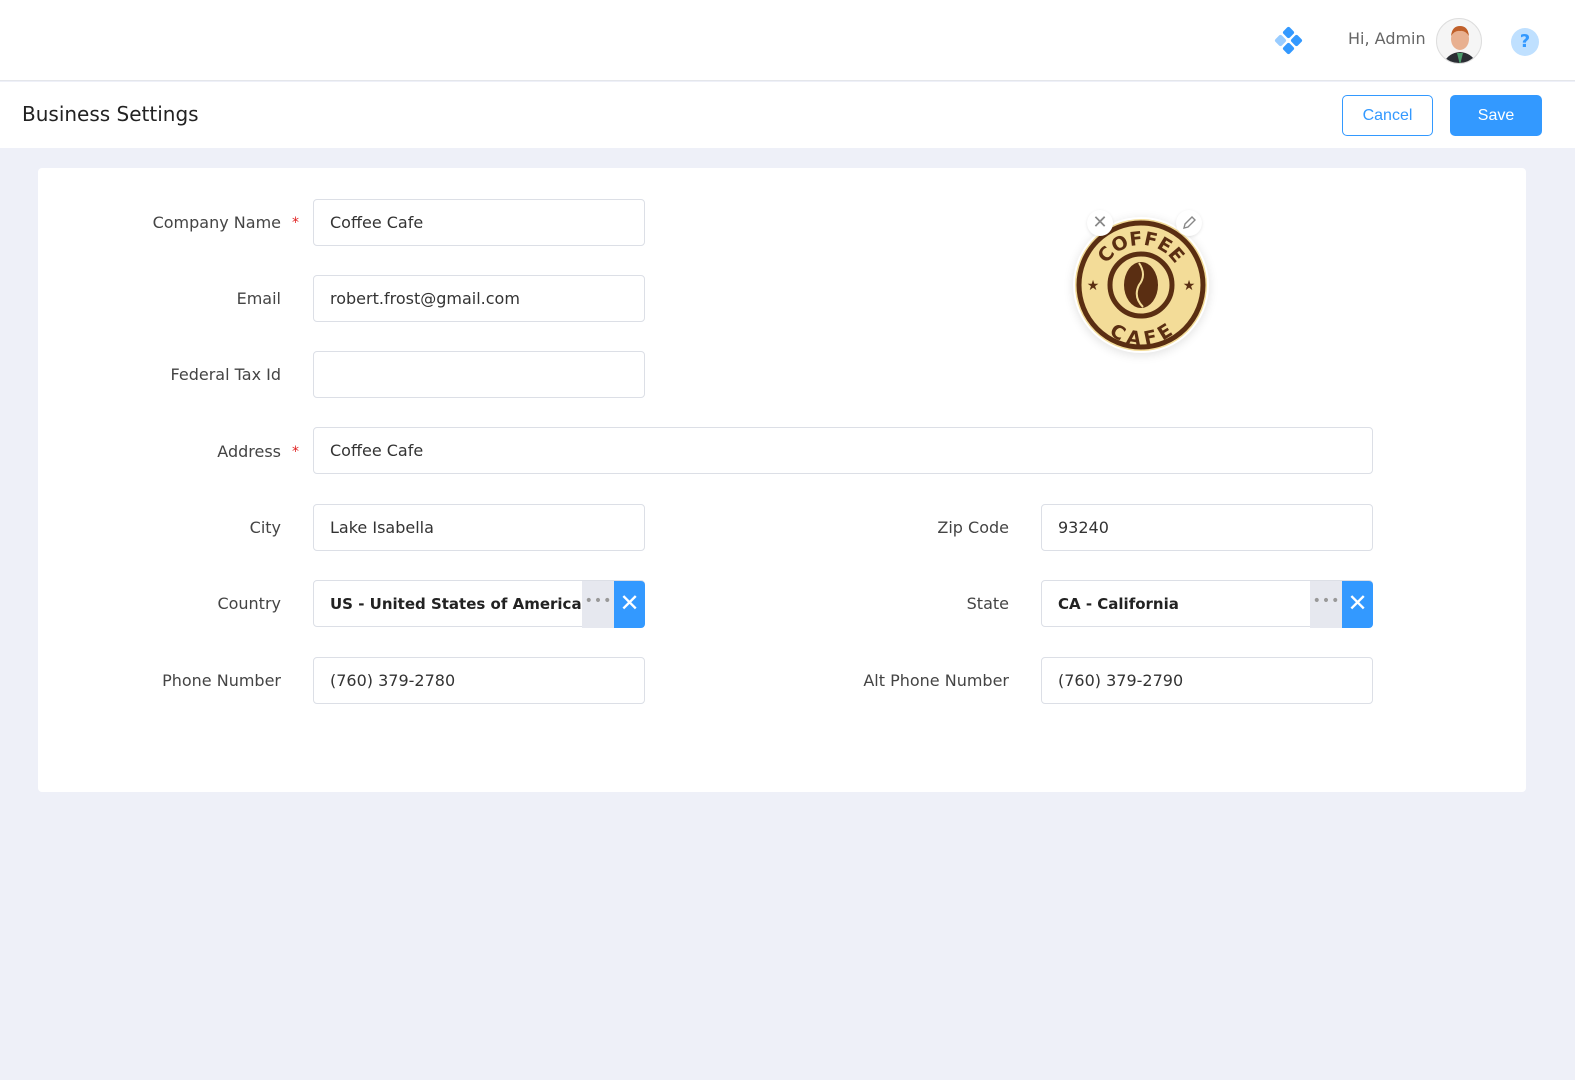  I want to click on email-label: Email, so click(258, 298).